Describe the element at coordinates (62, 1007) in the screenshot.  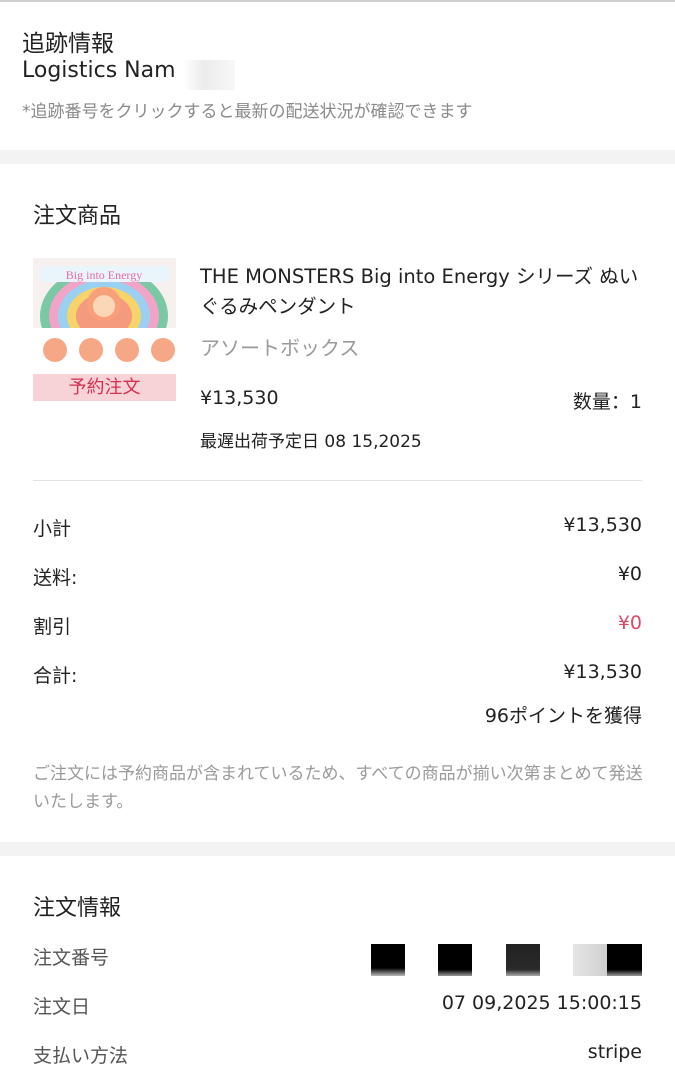
I see `order-date-label: 注文日` at that location.